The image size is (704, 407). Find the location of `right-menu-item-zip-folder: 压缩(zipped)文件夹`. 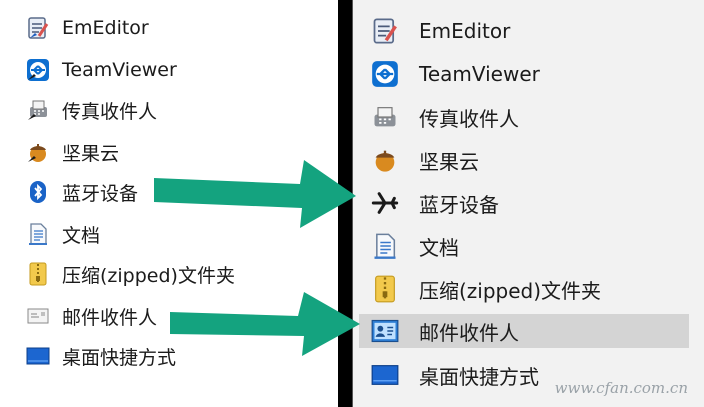

right-menu-item-zip-folder: 压缩(zipped)文件夹 is located at coordinates (521, 289).